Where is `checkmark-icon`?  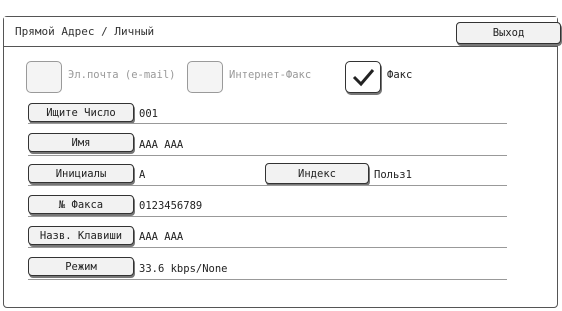 checkmark-icon is located at coordinates (363, 78).